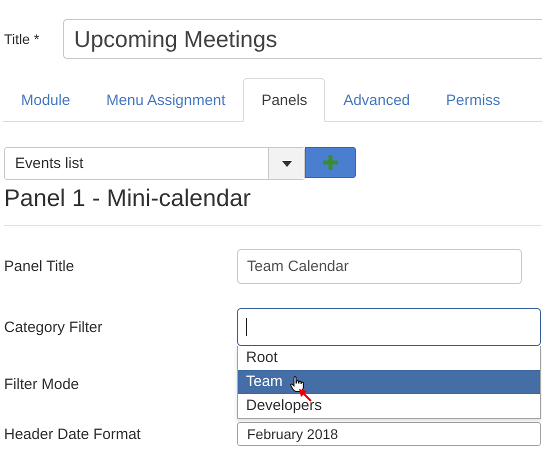  I want to click on field-label: Header Date Format, so click(73, 434).